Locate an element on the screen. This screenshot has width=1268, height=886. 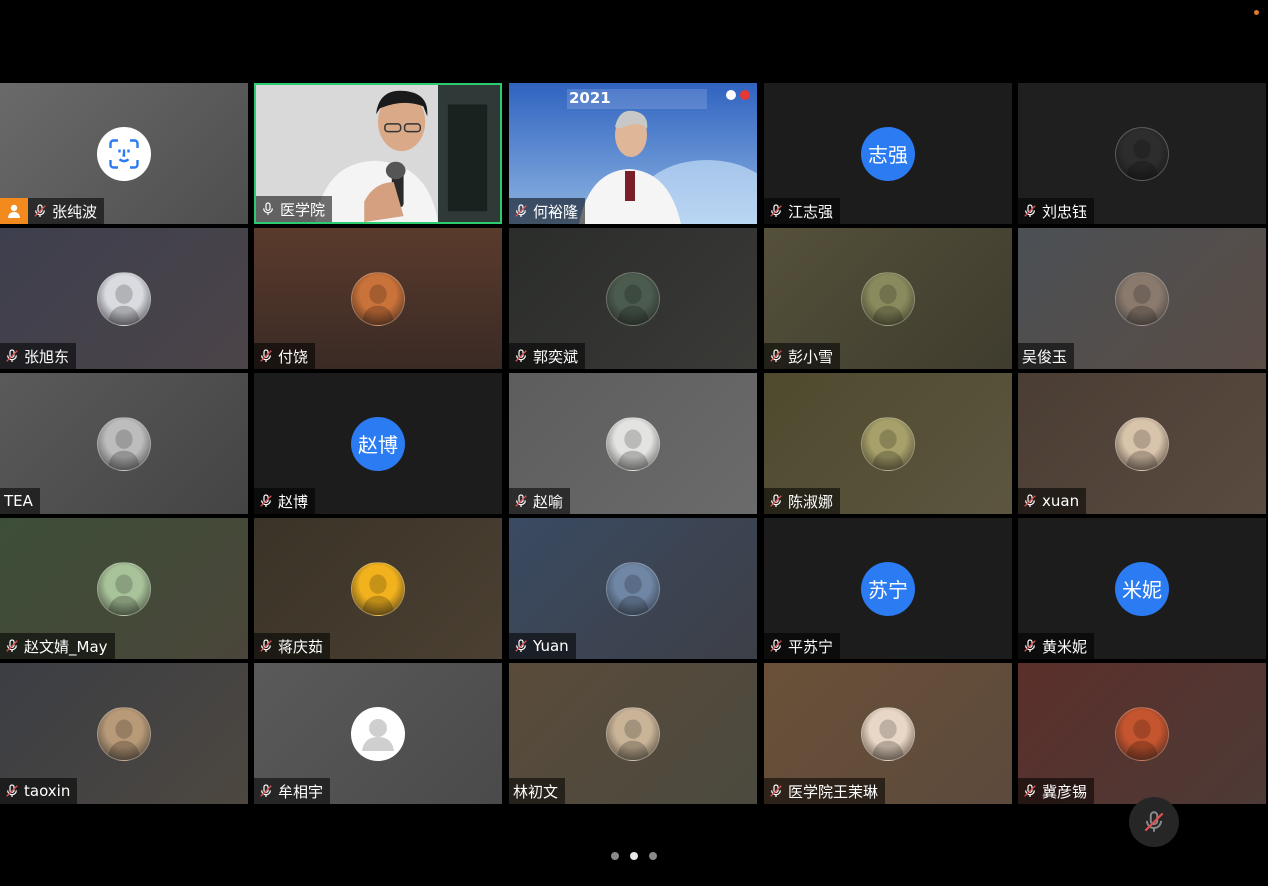
participant-name: 何裕隆 is located at coordinates (556, 211).